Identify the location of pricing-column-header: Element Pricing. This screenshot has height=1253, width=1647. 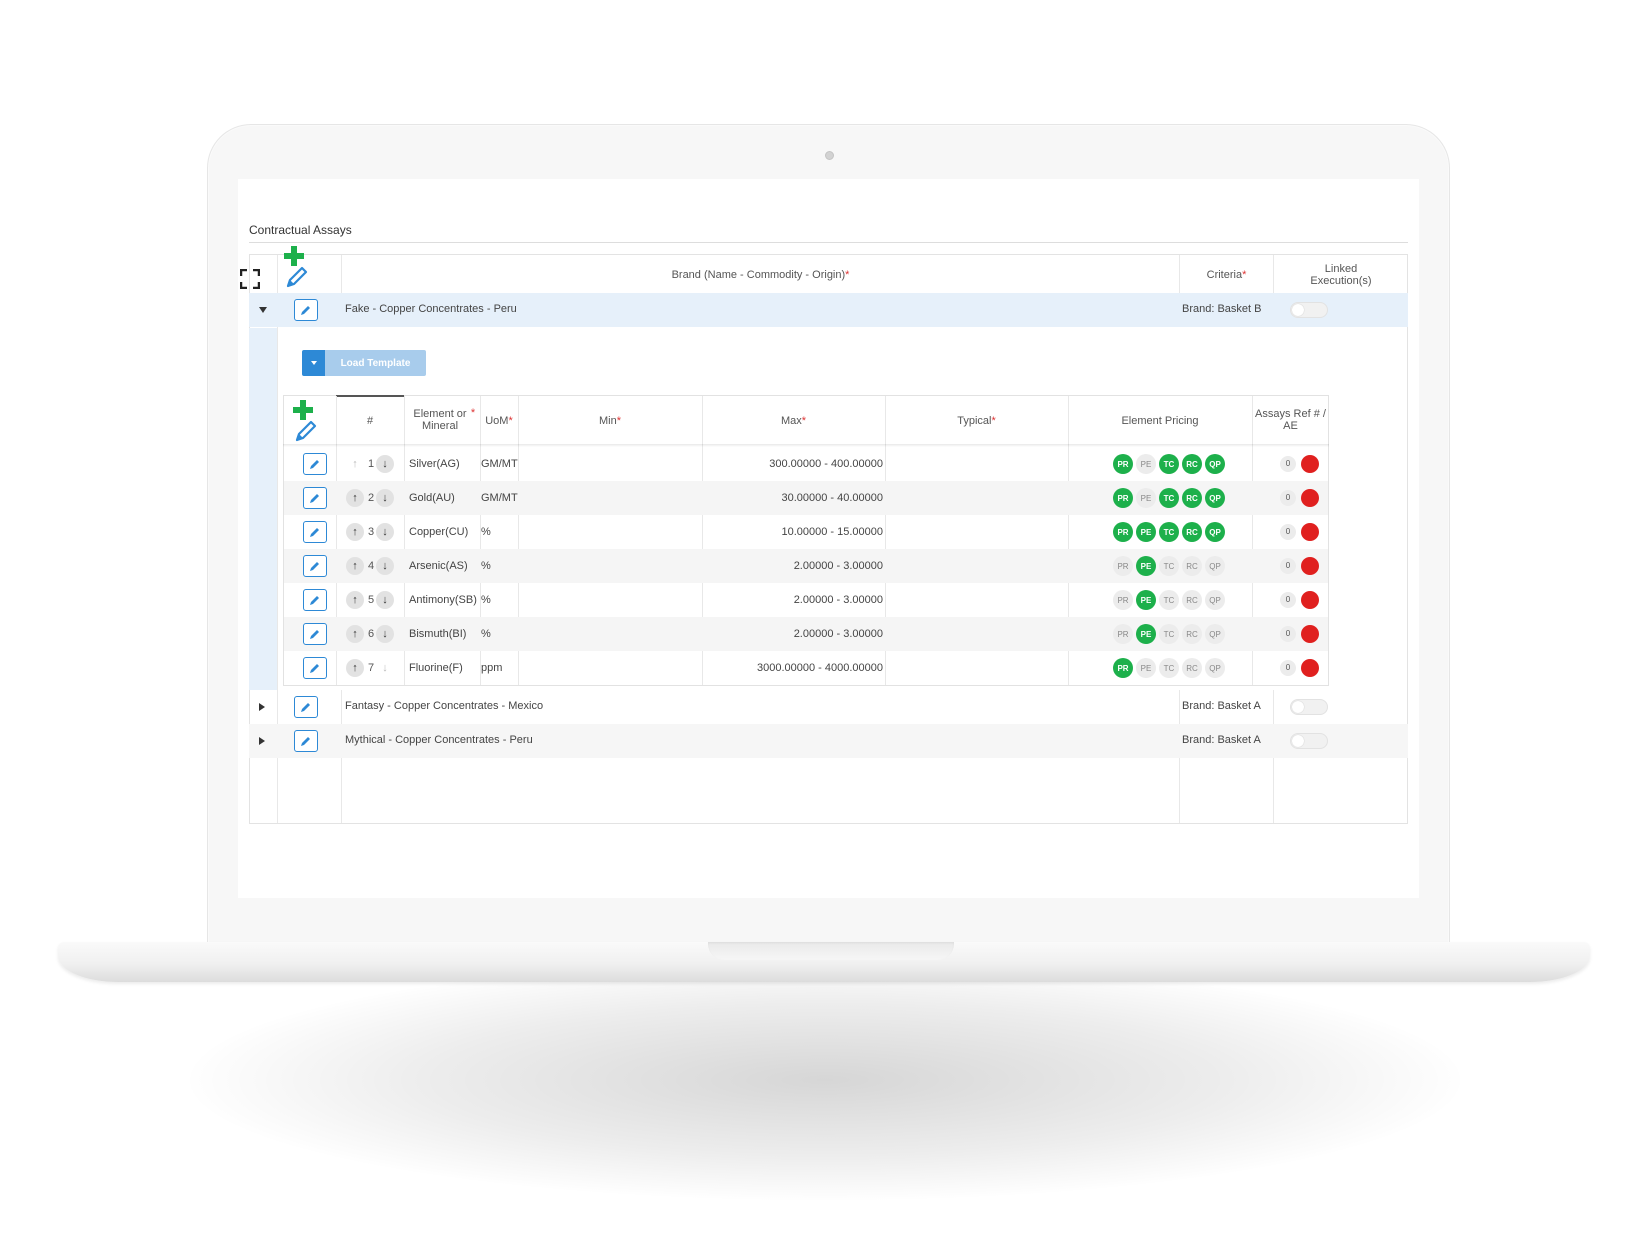
(1160, 421).